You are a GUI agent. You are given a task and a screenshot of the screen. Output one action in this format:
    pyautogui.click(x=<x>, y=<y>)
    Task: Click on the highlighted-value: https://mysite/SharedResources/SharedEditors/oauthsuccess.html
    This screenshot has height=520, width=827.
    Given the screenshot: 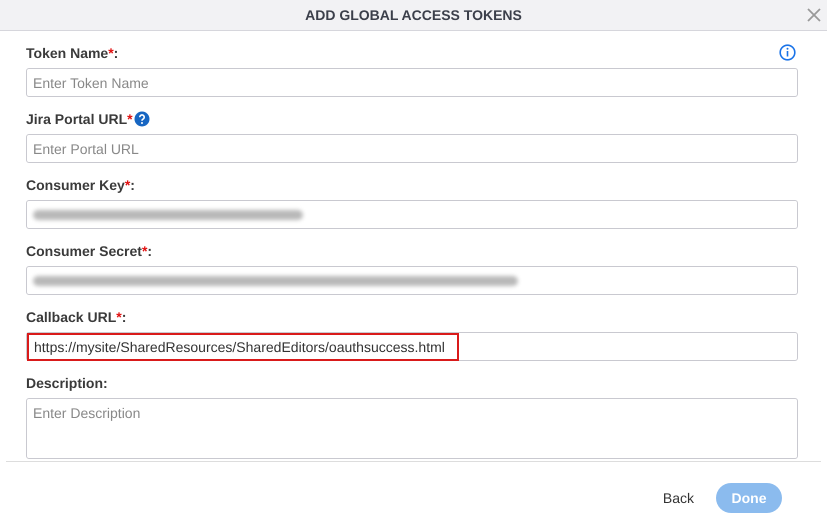 What is the action you would take?
    pyautogui.click(x=243, y=346)
    